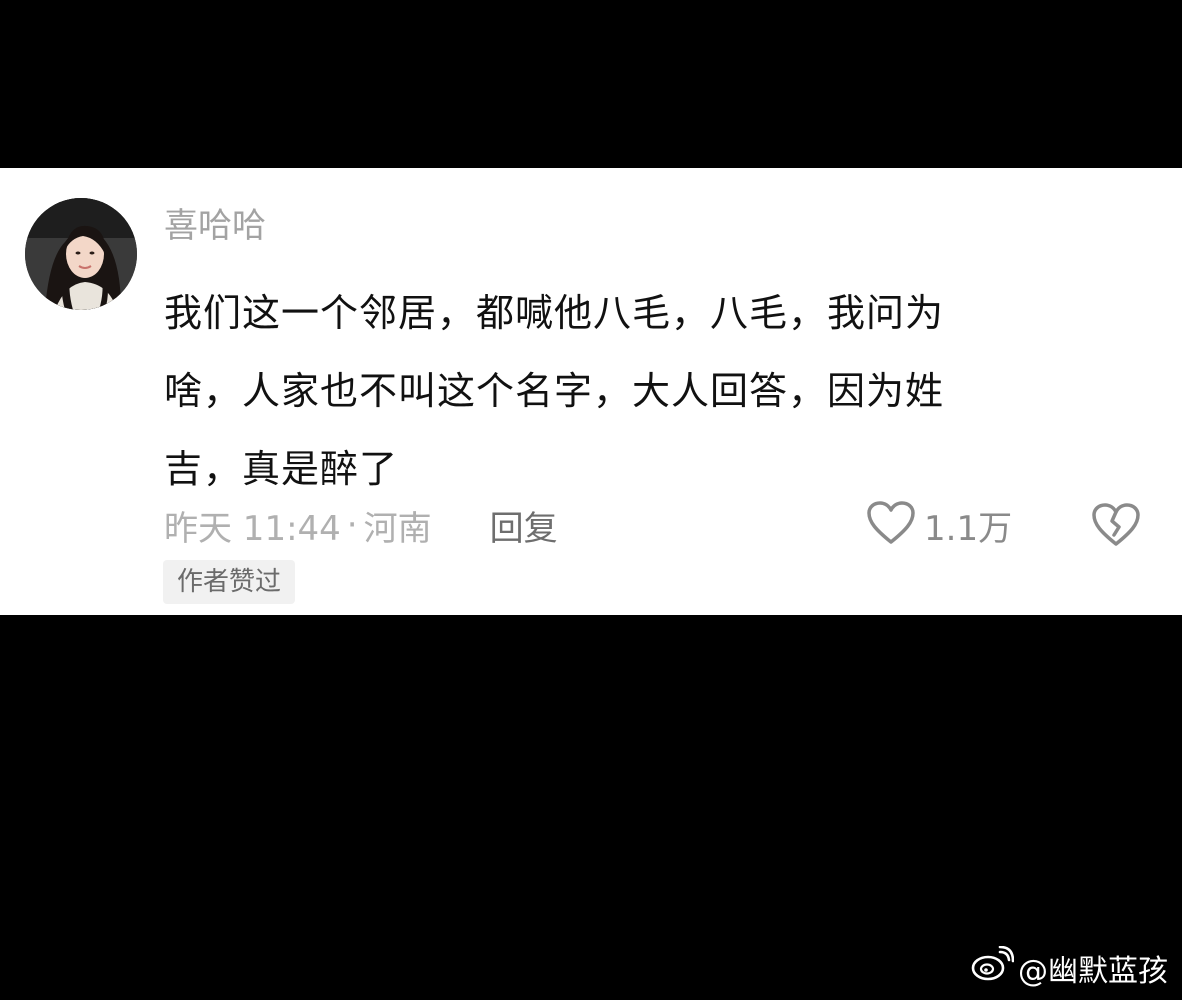 This screenshot has width=1182, height=1000. I want to click on watermark: @幽默蓝孩, so click(1069, 967).